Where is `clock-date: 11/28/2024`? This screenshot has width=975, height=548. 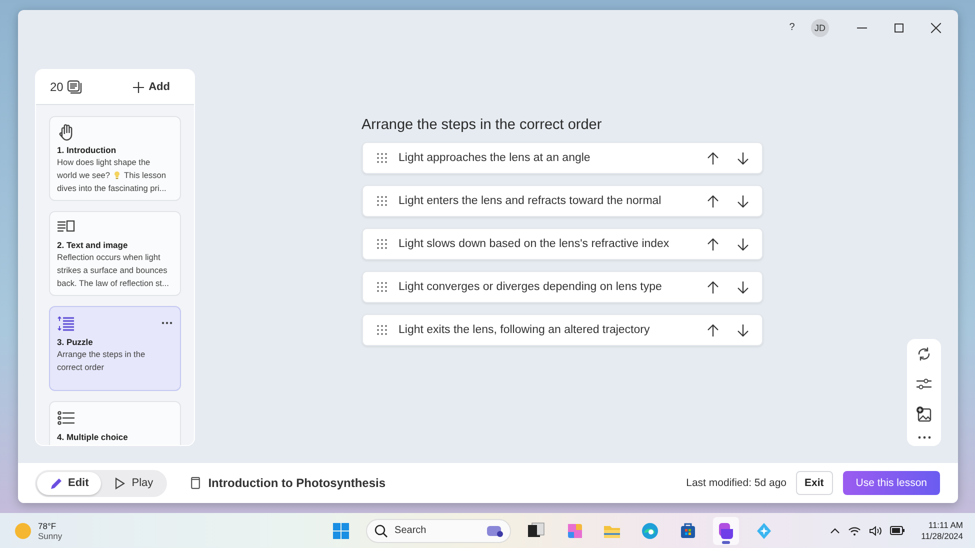 clock-date: 11/28/2024 is located at coordinates (942, 536).